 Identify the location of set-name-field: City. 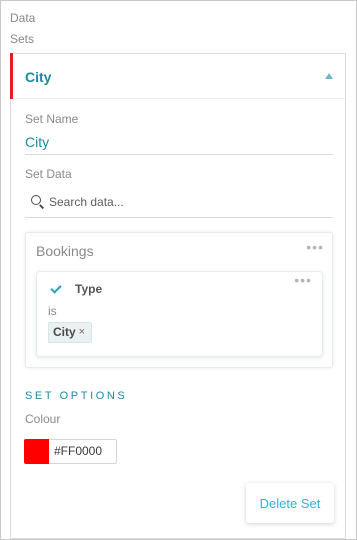
(37, 142).